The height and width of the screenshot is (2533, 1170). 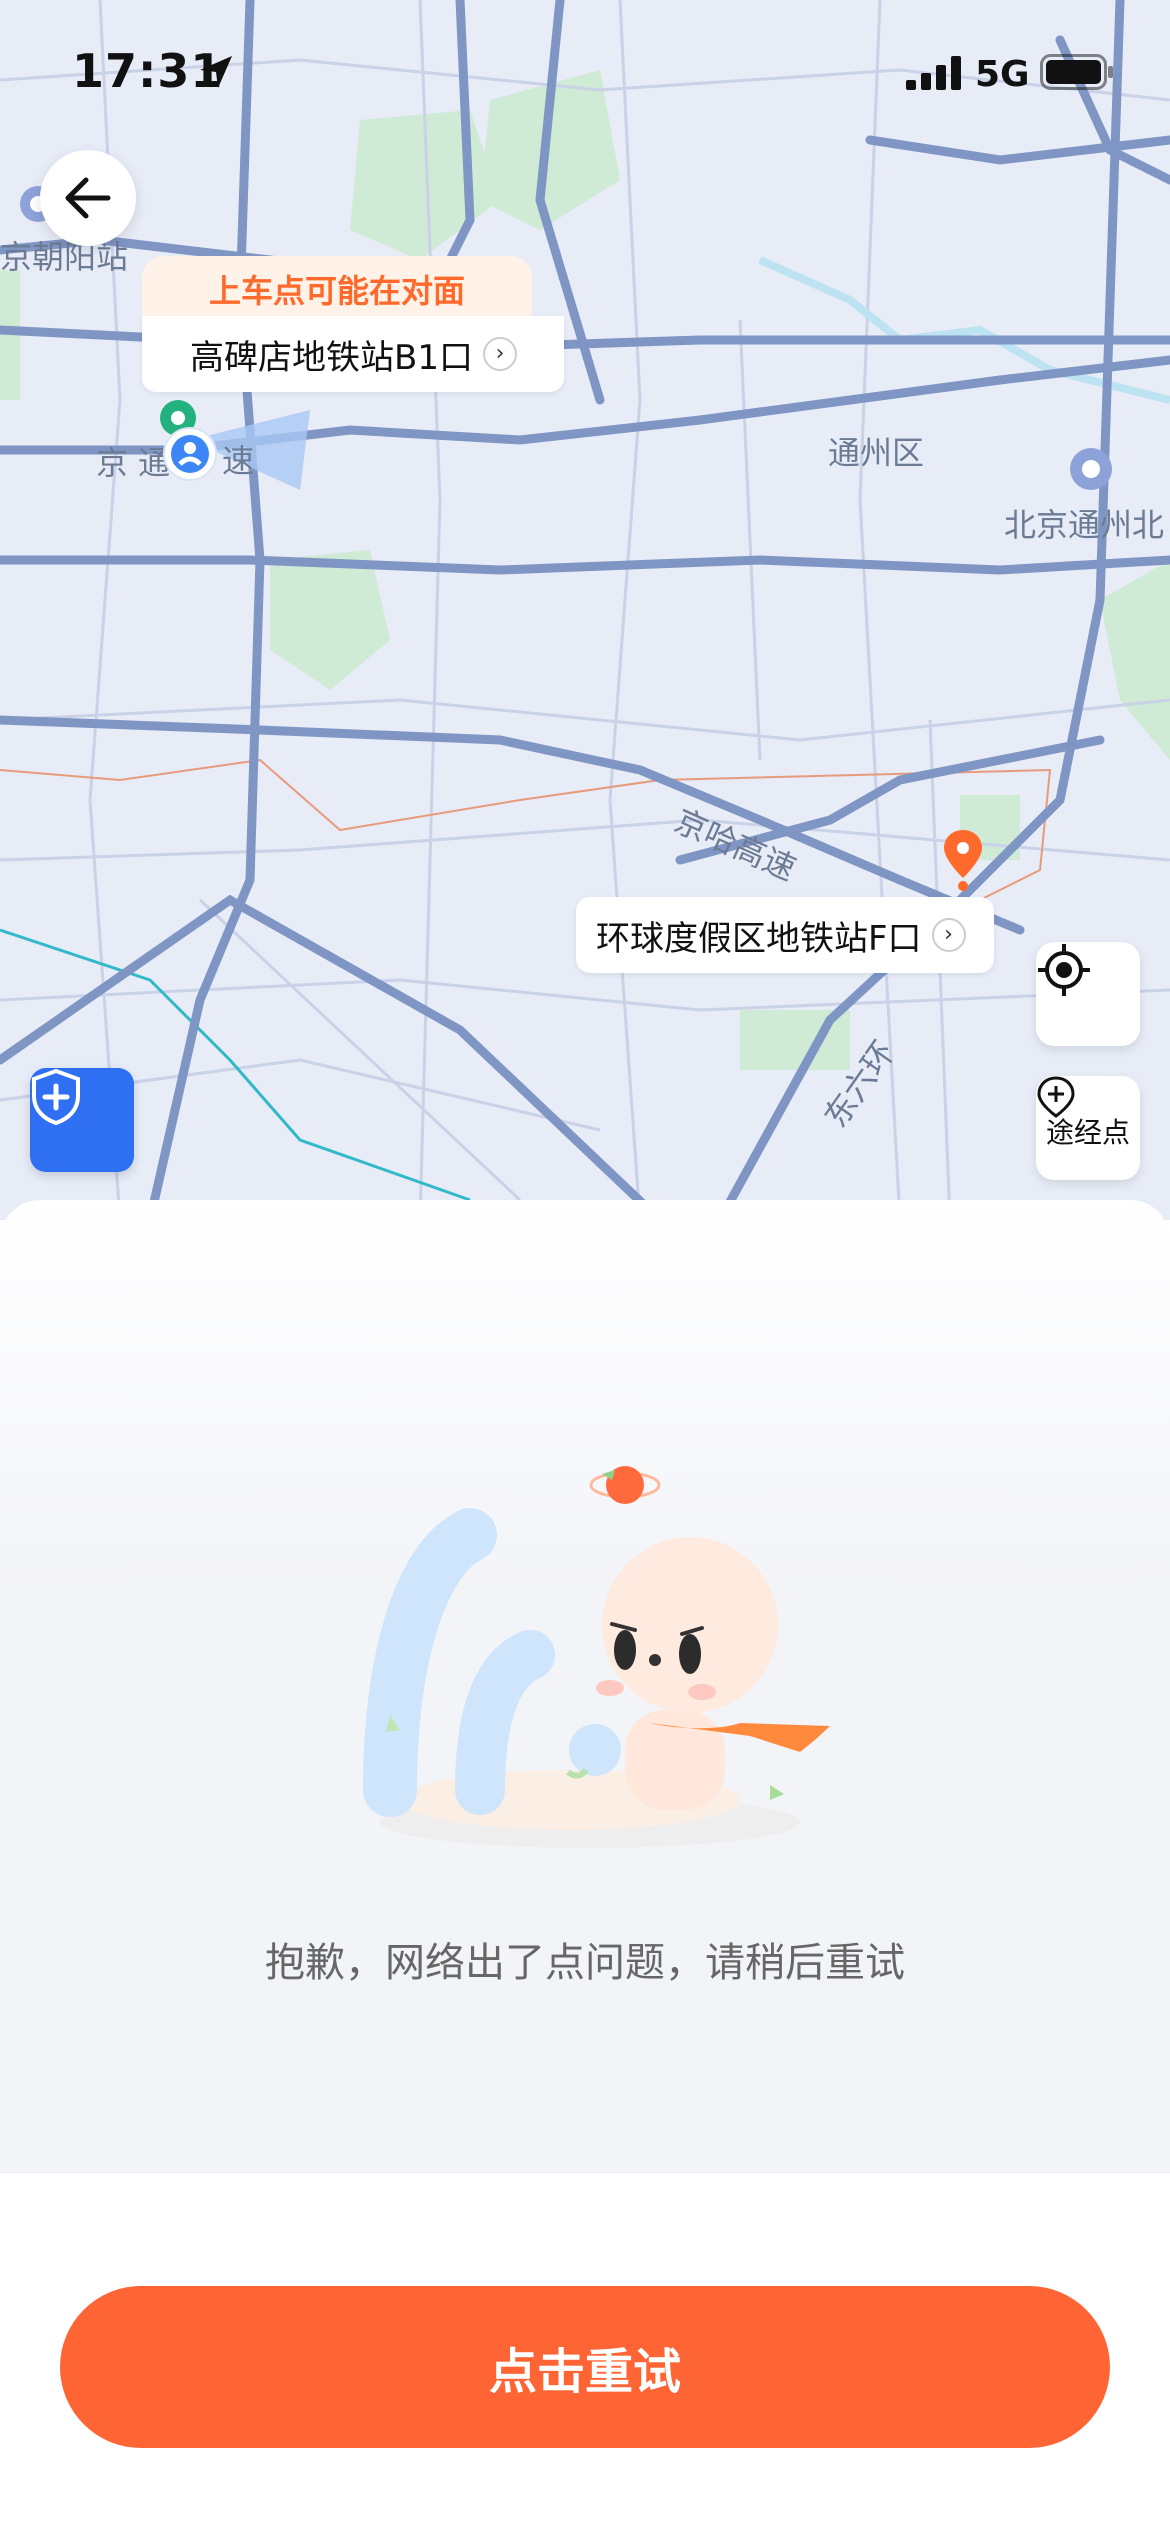 What do you see at coordinates (1084, 525) in the screenshot?
I see `map-label-tongzhoubei: 北京通州北` at bounding box center [1084, 525].